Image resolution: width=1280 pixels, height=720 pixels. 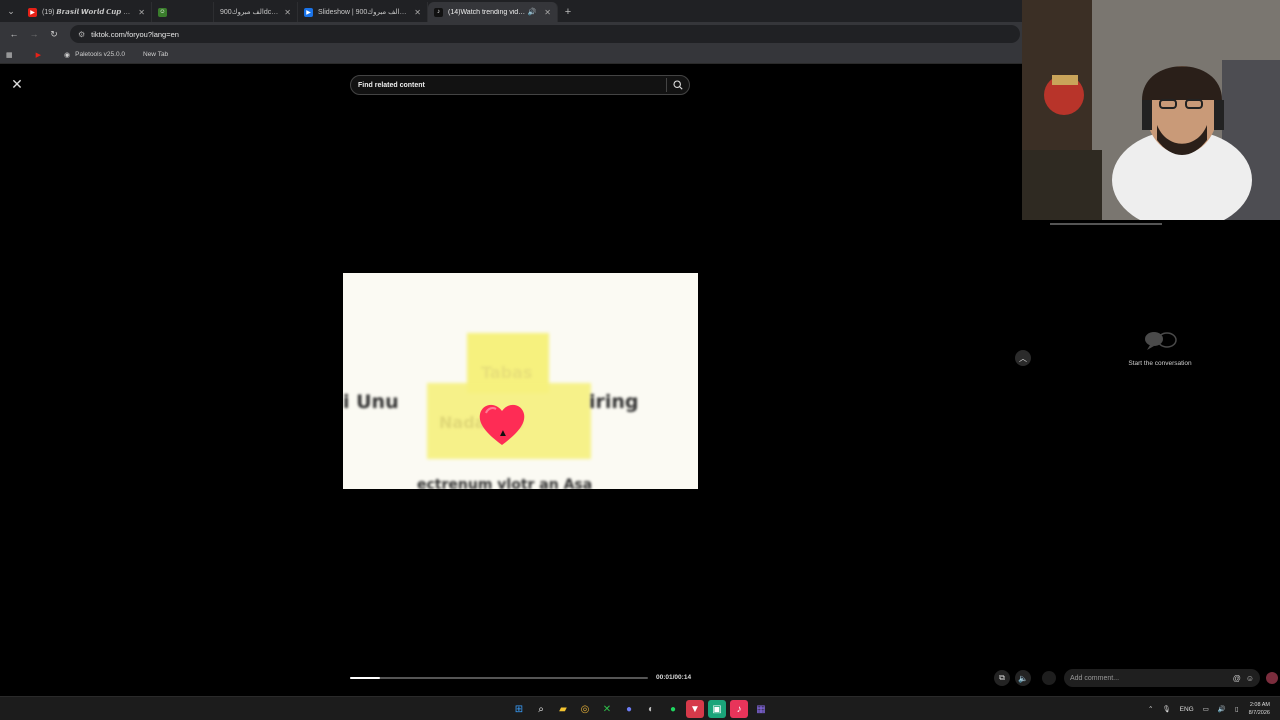 What do you see at coordinates (1222, 709) in the screenshot?
I see `volume-icon: 🔊` at bounding box center [1222, 709].